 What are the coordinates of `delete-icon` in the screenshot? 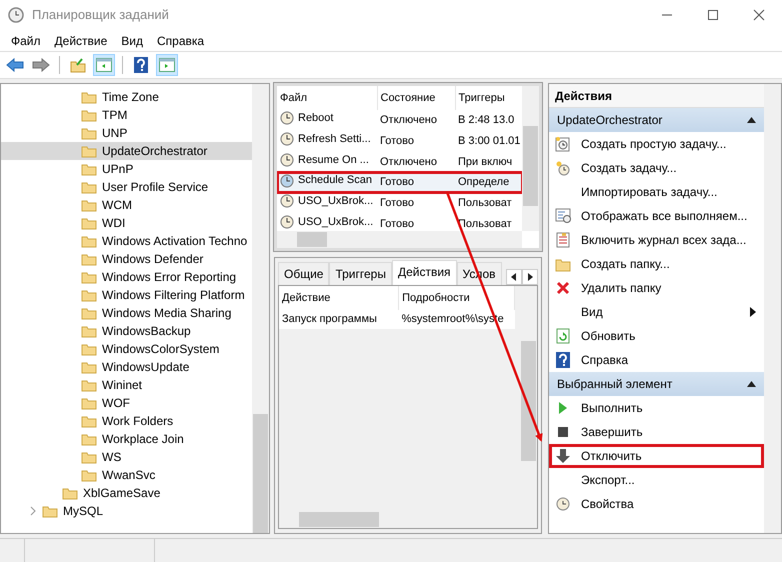 It's located at (563, 288).